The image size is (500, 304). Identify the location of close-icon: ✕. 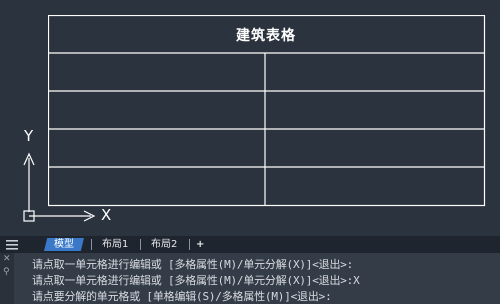
(7, 259).